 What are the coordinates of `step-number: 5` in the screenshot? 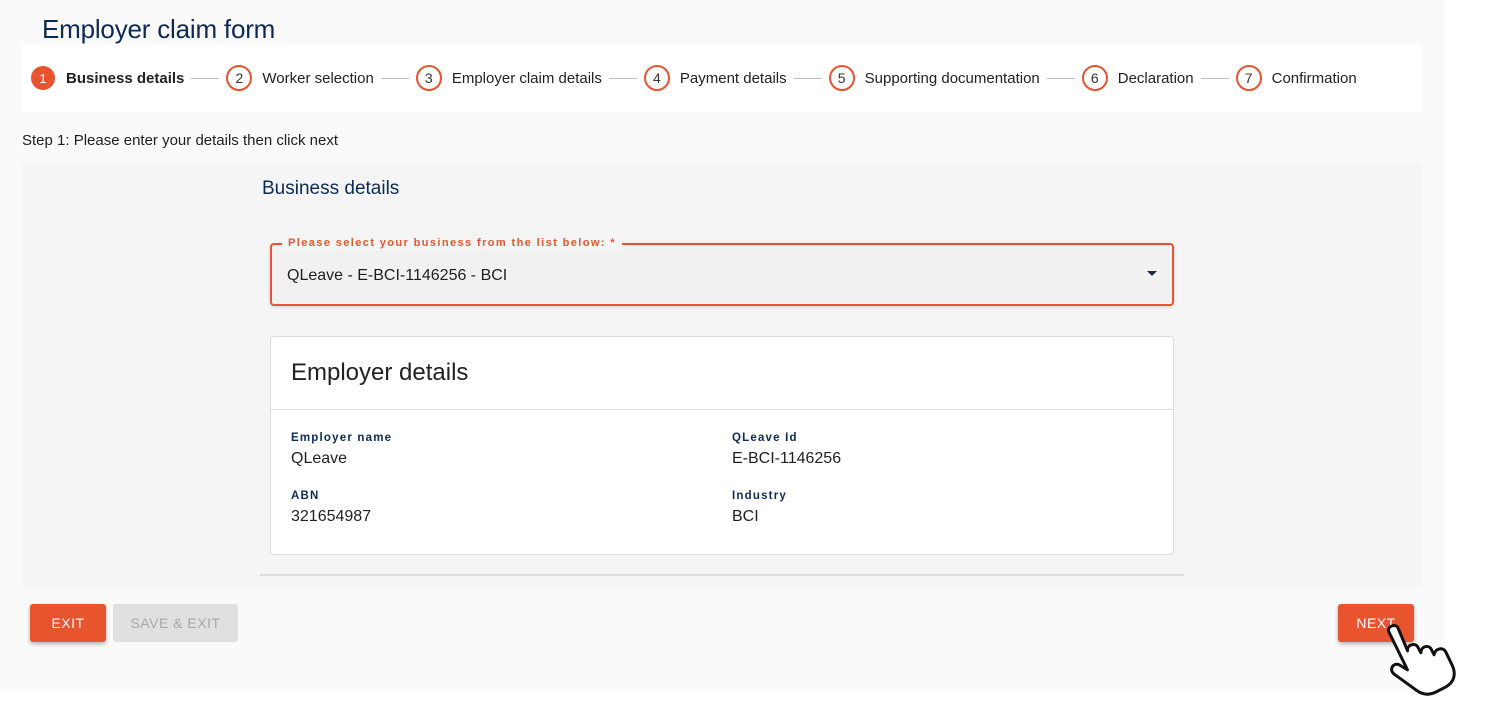 It's located at (841, 78).